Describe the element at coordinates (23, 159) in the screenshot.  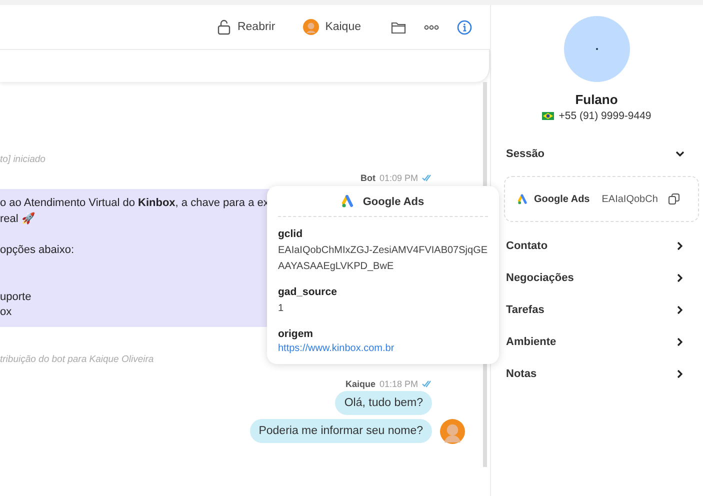
I see `system-message: to] iniciado` at that location.